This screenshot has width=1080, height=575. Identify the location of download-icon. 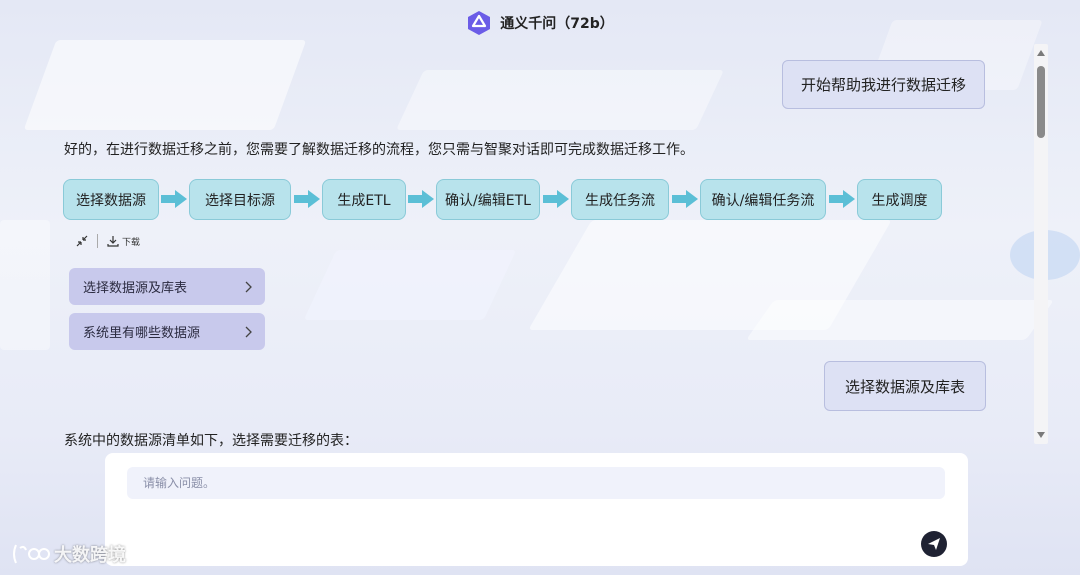
(113, 241).